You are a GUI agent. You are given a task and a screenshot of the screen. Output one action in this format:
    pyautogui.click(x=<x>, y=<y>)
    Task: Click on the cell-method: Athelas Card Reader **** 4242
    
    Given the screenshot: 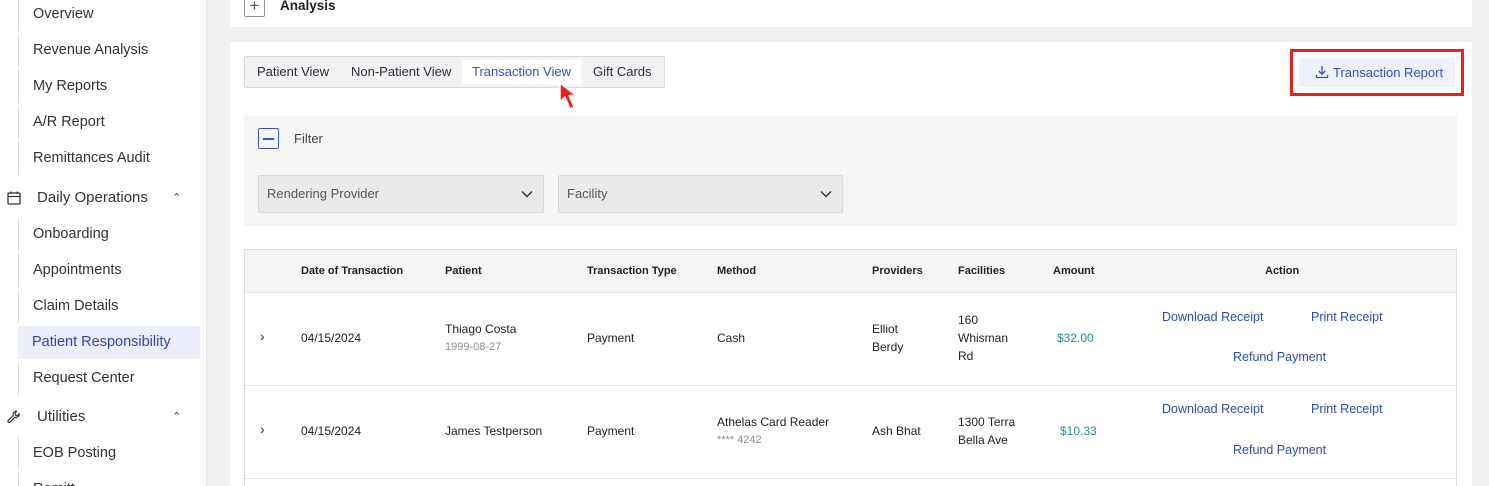 What is the action you would take?
    pyautogui.click(x=773, y=431)
    